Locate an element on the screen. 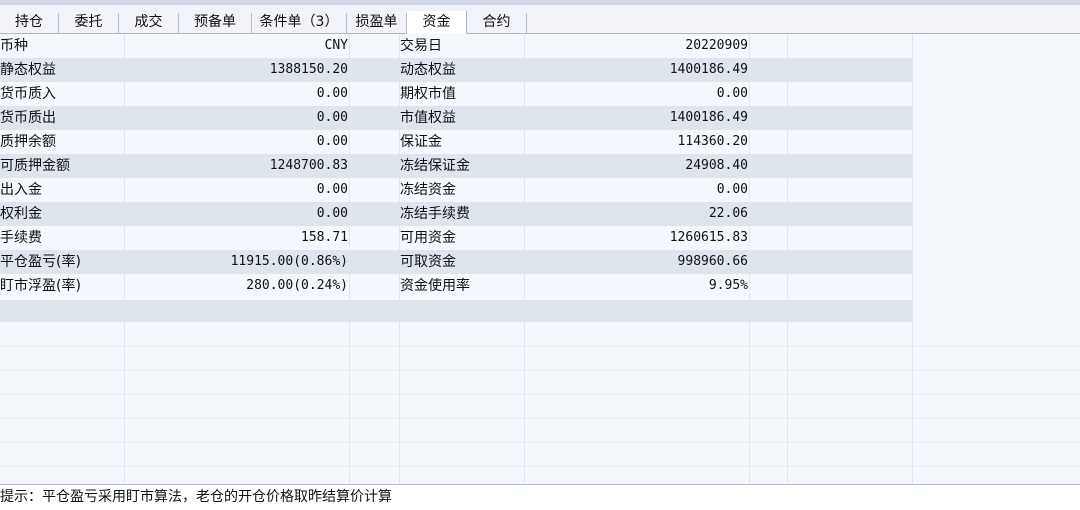 This screenshot has height=510, width=1080. field-label: 市值权益 is located at coordinates (428, 118).